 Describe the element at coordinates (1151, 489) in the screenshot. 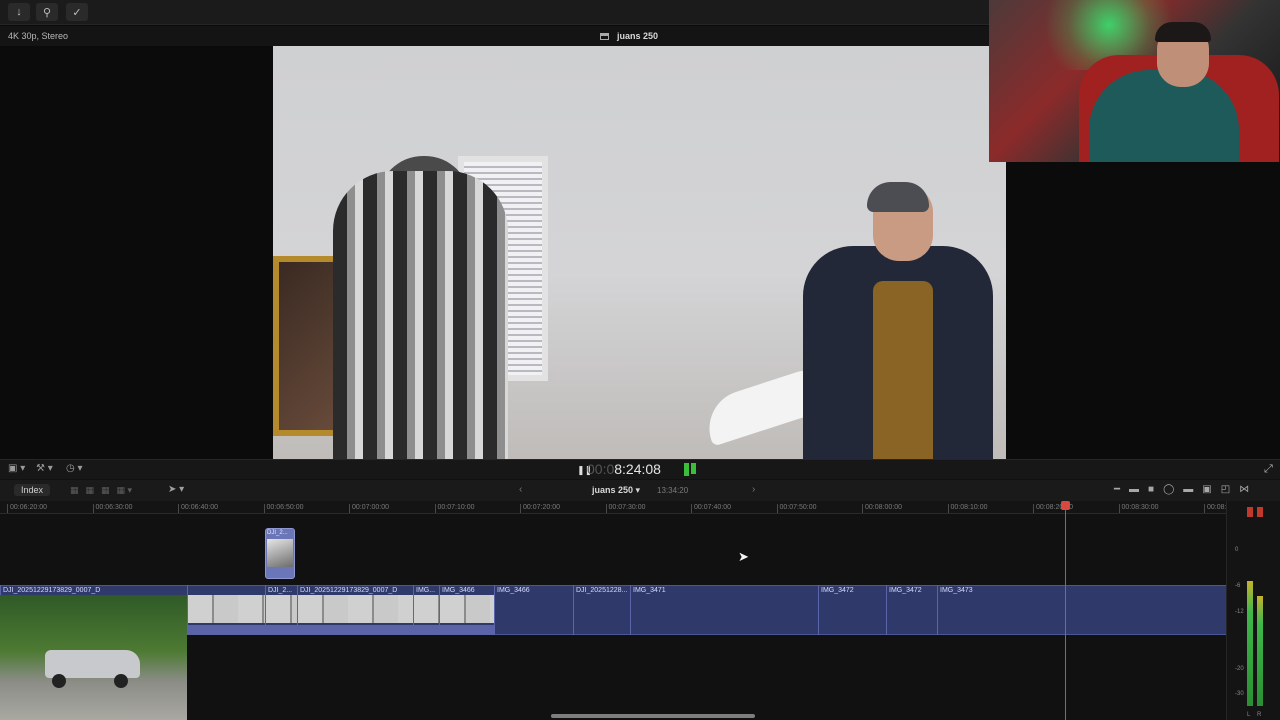

I see `audio-skimming-icon: ■` at that location.